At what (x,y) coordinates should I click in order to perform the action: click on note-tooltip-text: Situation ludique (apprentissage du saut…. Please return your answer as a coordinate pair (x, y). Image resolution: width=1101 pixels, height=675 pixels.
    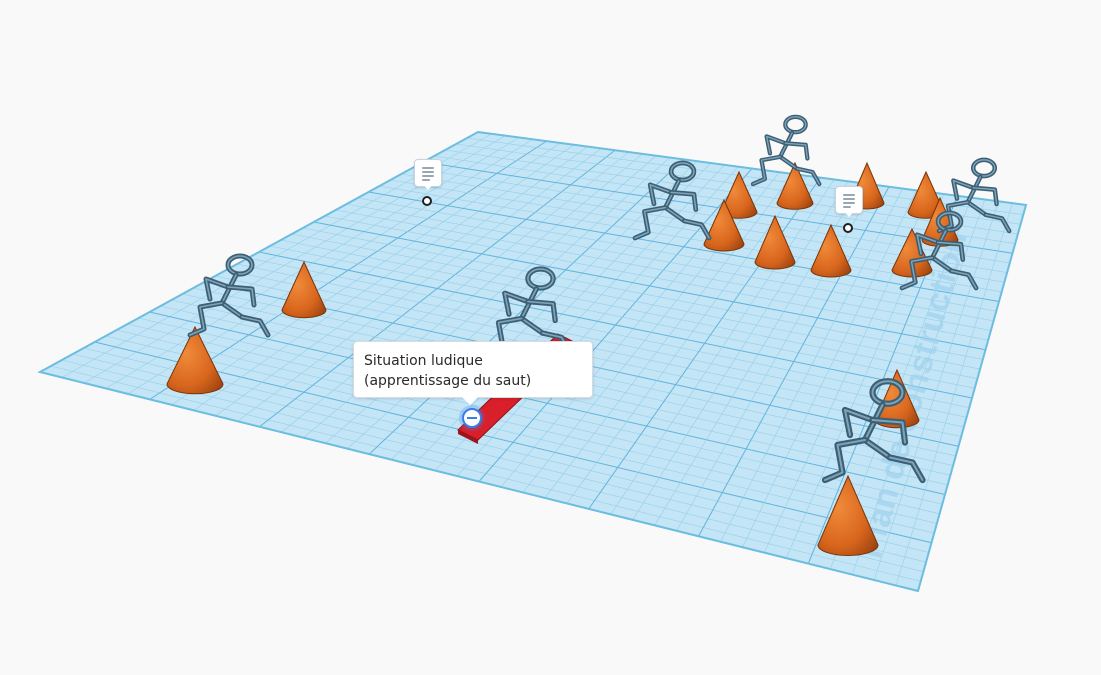
    Looking at the image, I should click on (448, 371).